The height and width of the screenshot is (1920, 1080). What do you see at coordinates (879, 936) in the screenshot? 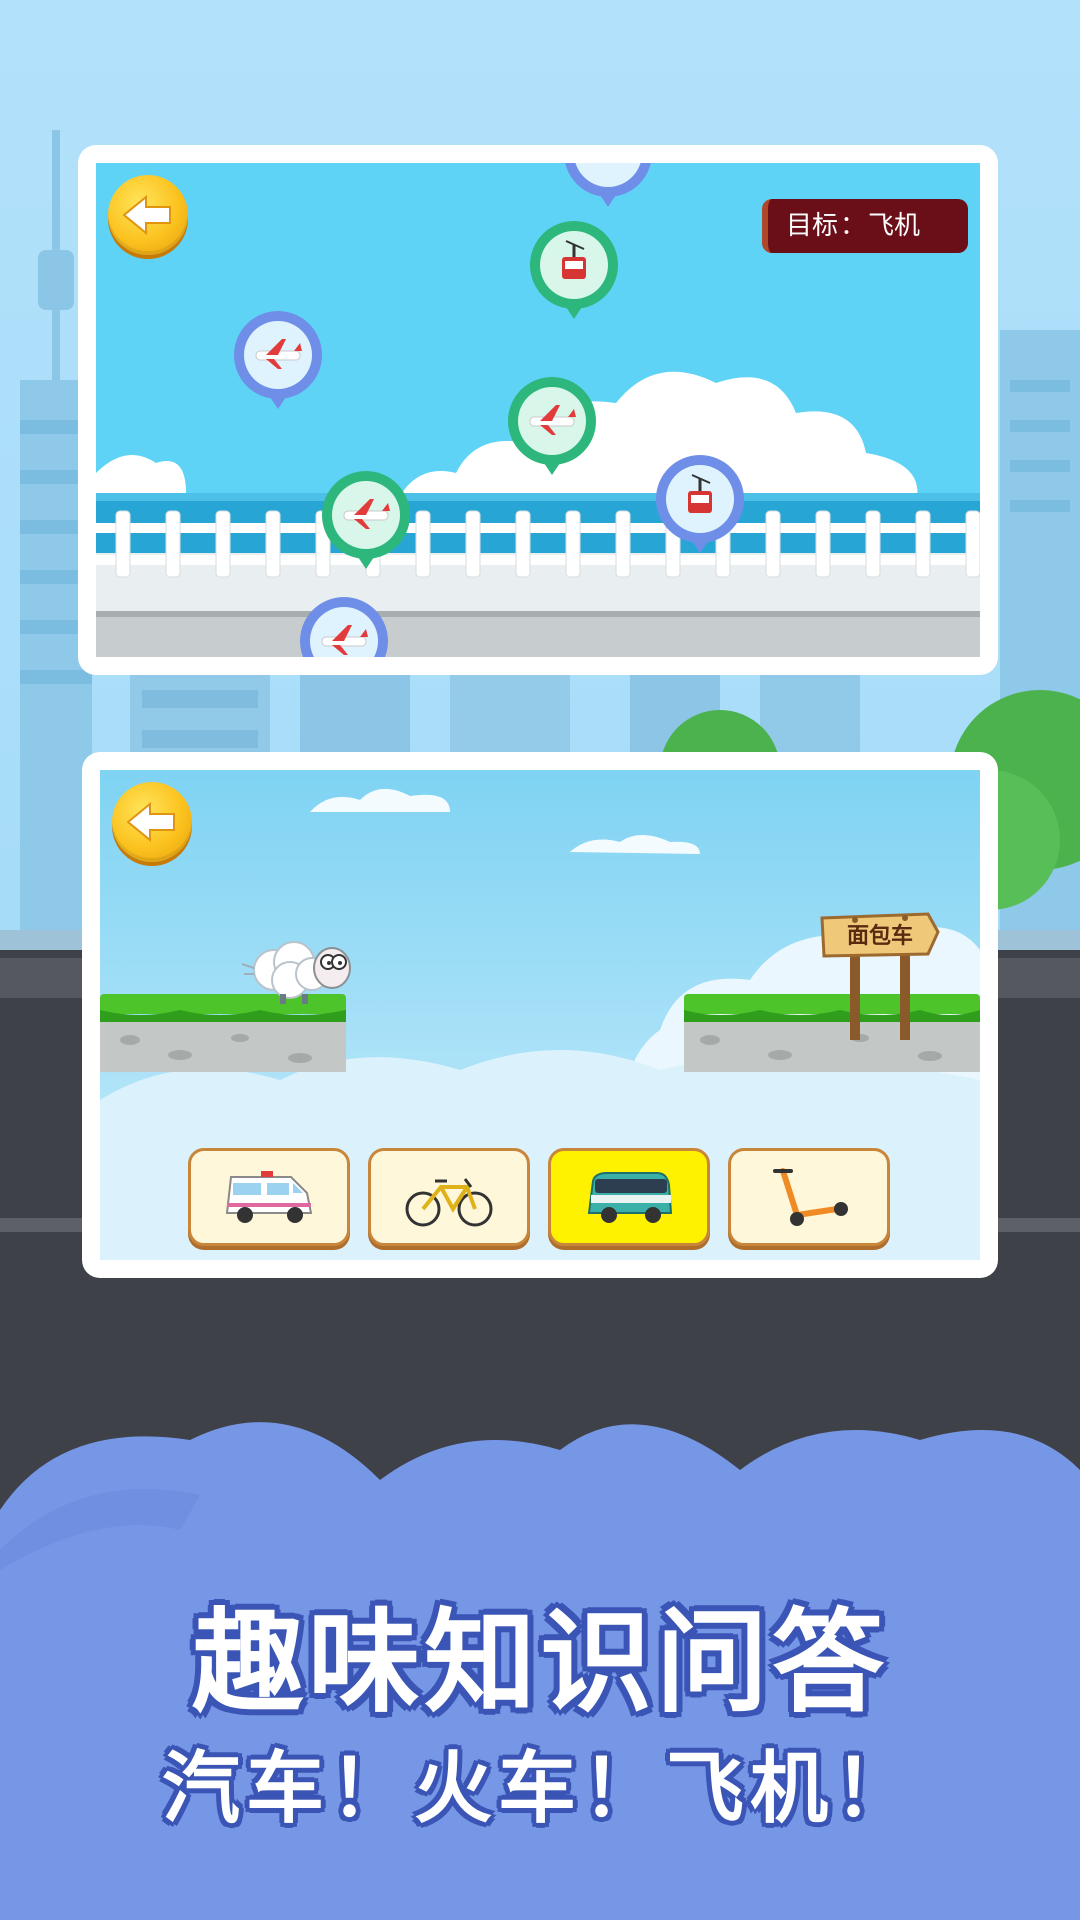
I see `sign-text: 面包车` at bounding box center [879, 936].